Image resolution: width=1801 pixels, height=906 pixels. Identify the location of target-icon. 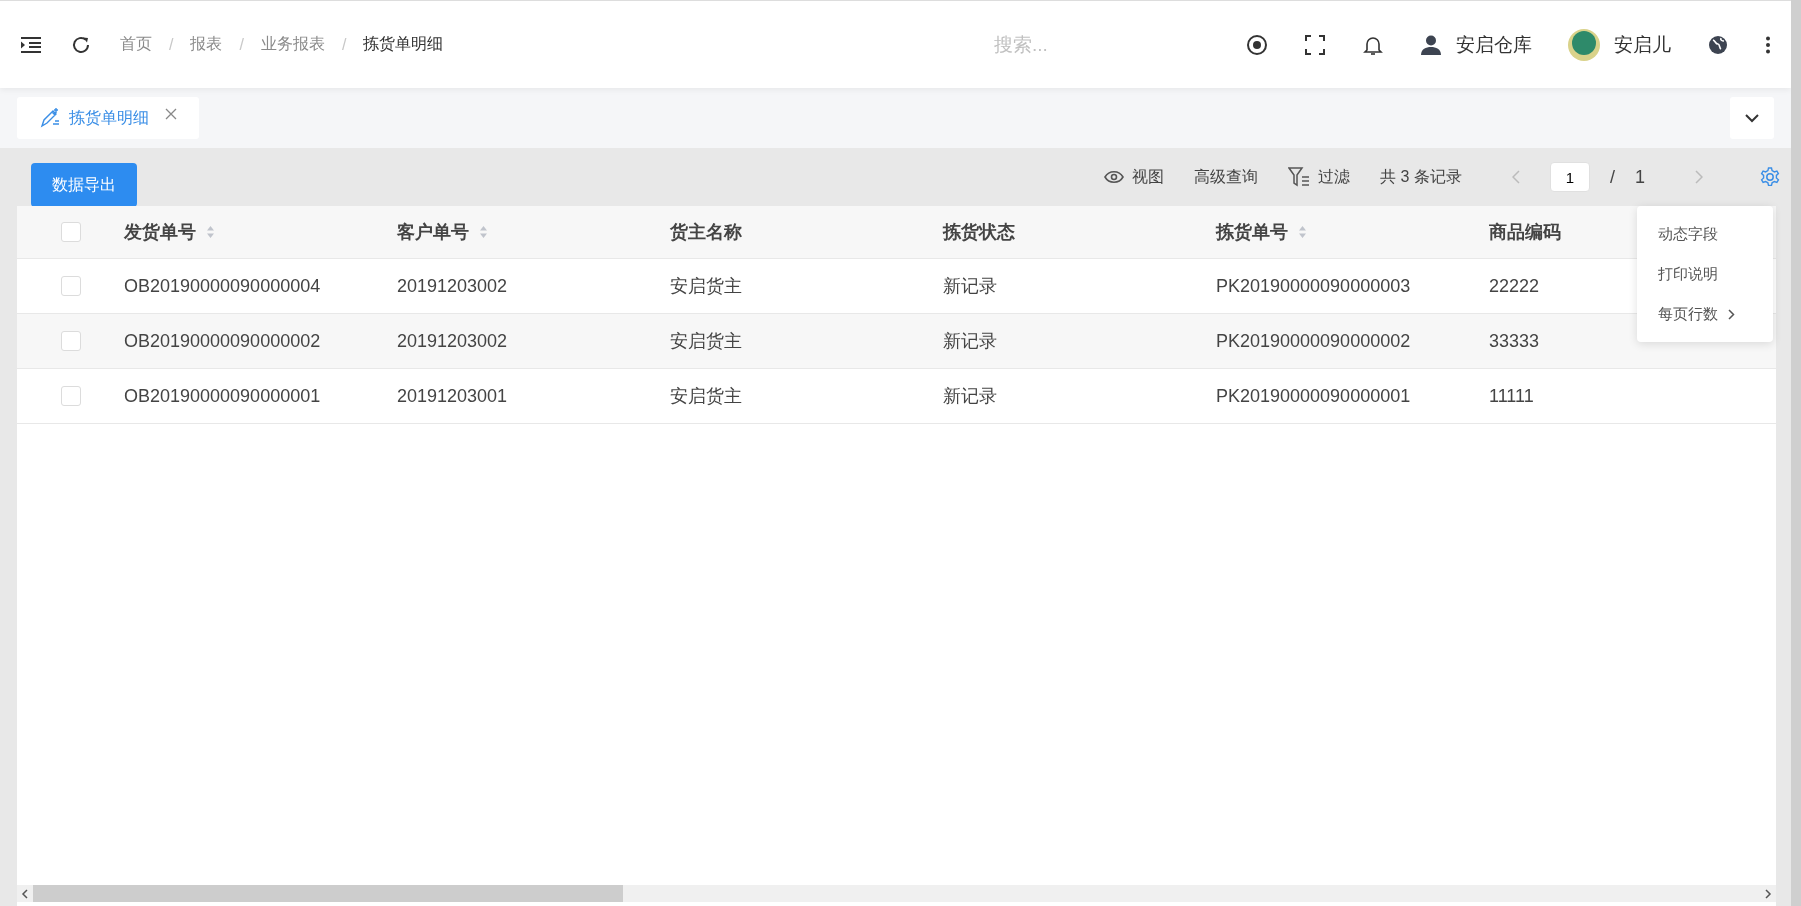
(1257, 44).